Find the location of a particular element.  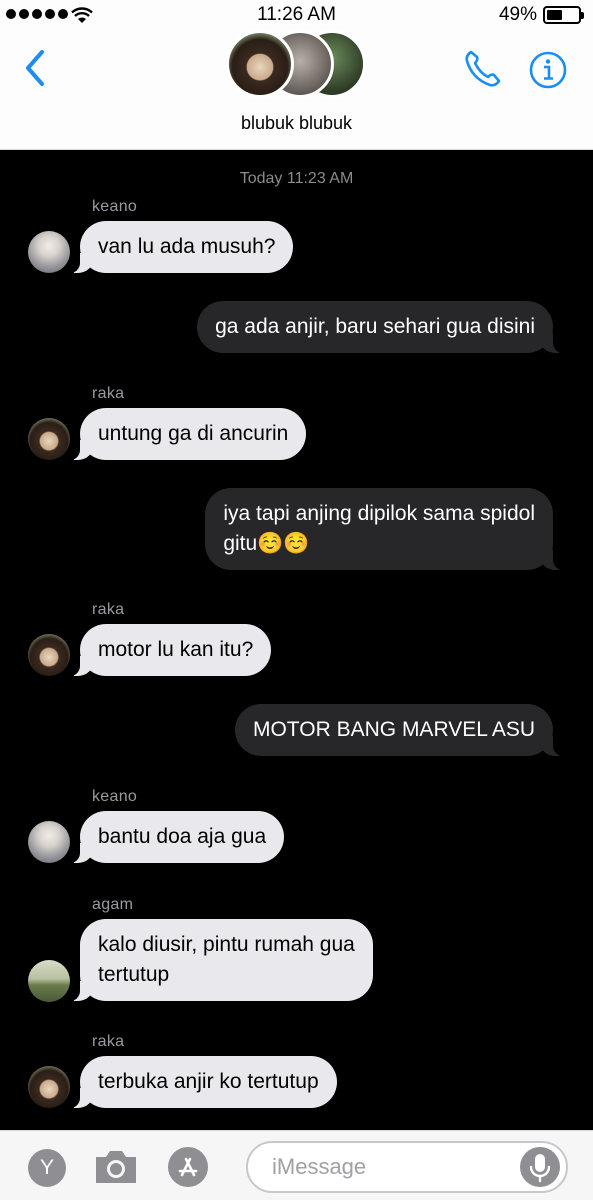

message-bubble-incoming: untung ga di ancurin is located at coordinates (188, 434).